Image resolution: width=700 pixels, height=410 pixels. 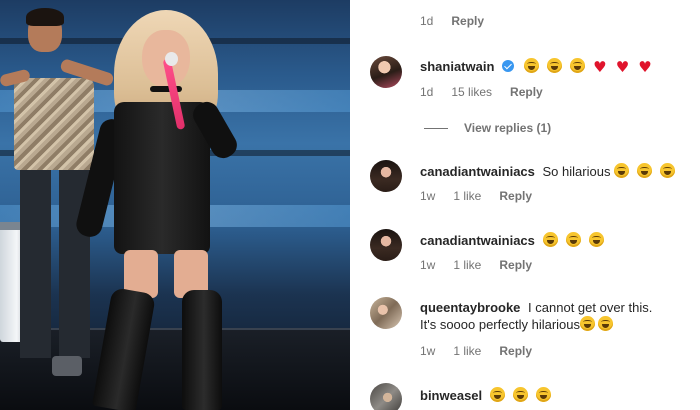 I want to click on view-replies-label: View replies (1), so click(x=508, y=128).